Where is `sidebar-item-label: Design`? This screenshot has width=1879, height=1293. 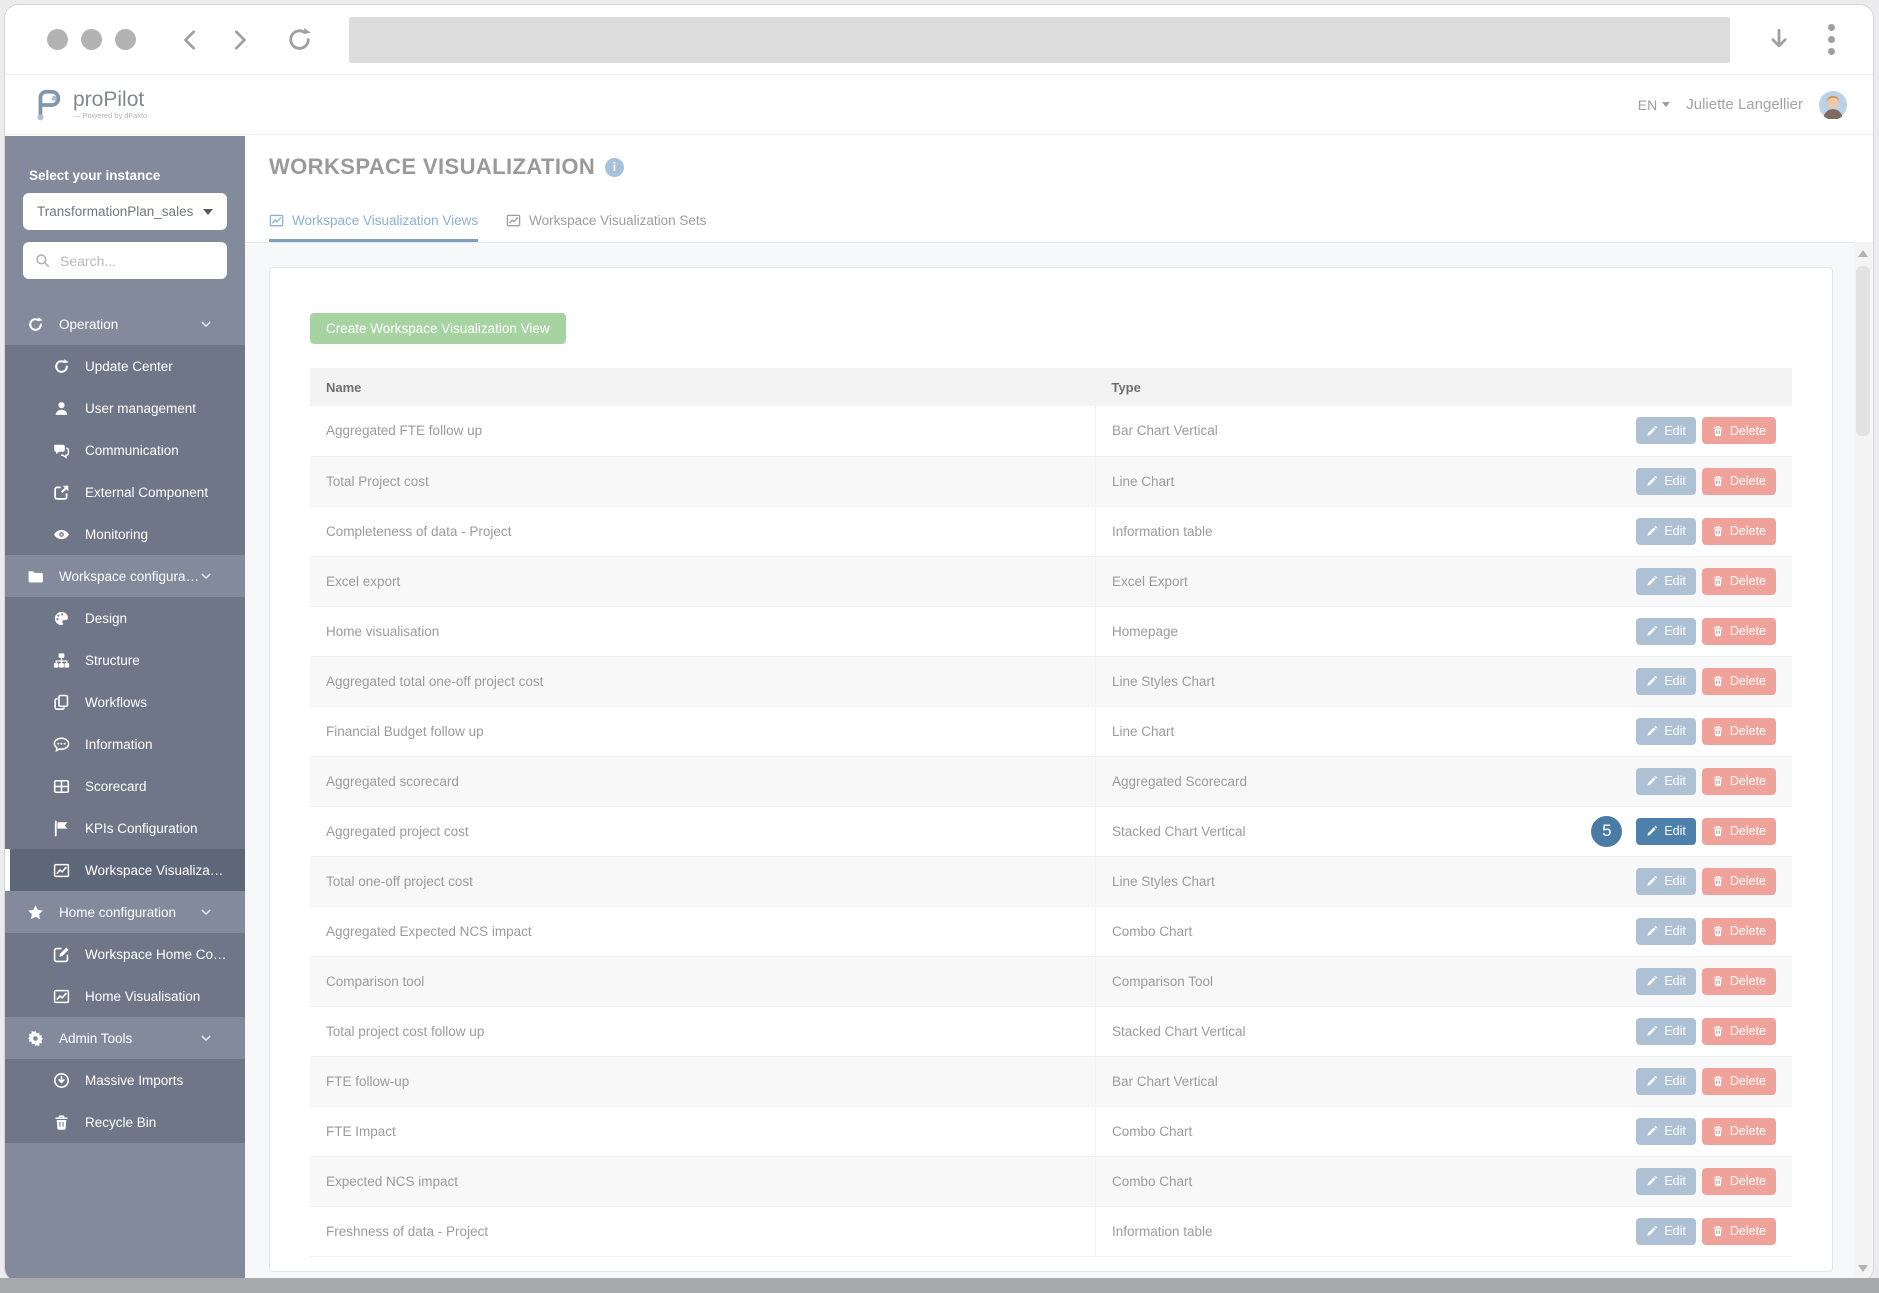
sidebar-item-label: Design is located at coordinates (106, 618).